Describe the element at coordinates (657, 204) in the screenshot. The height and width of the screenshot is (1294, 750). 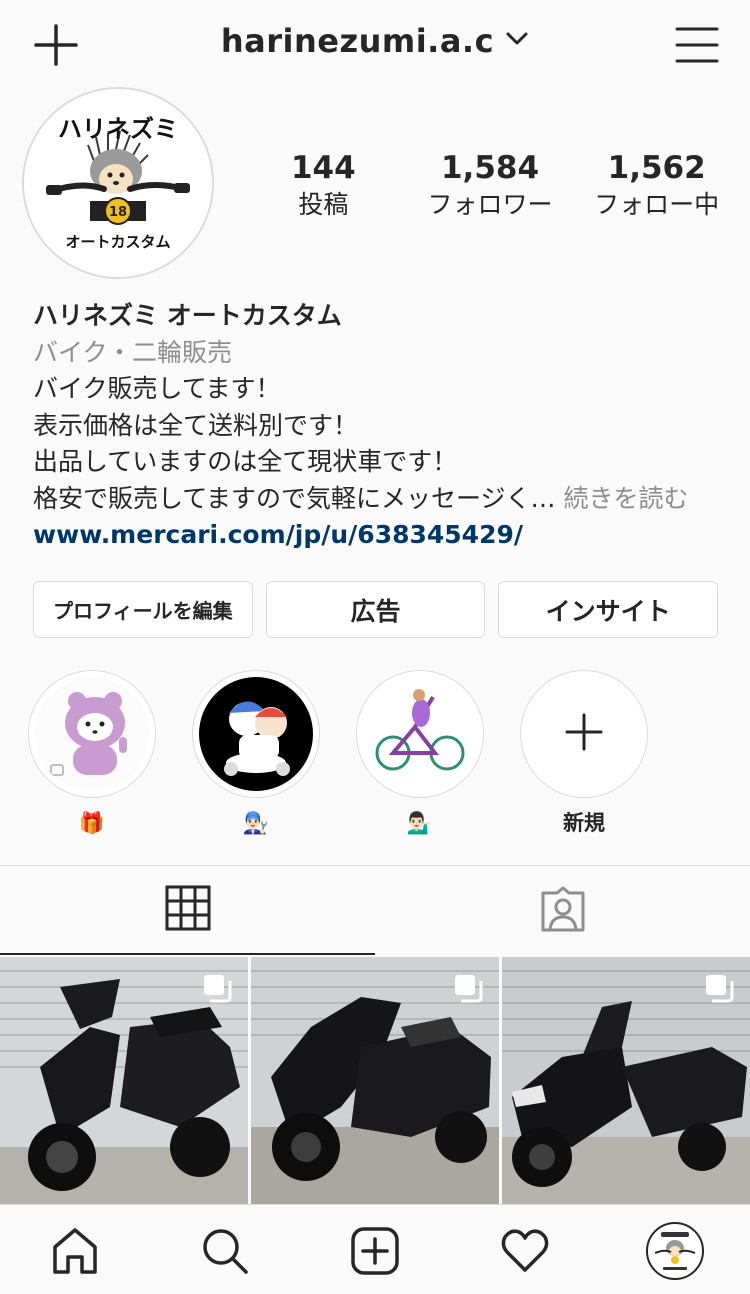
I see `stat-following-label: フォロー中` at that location.